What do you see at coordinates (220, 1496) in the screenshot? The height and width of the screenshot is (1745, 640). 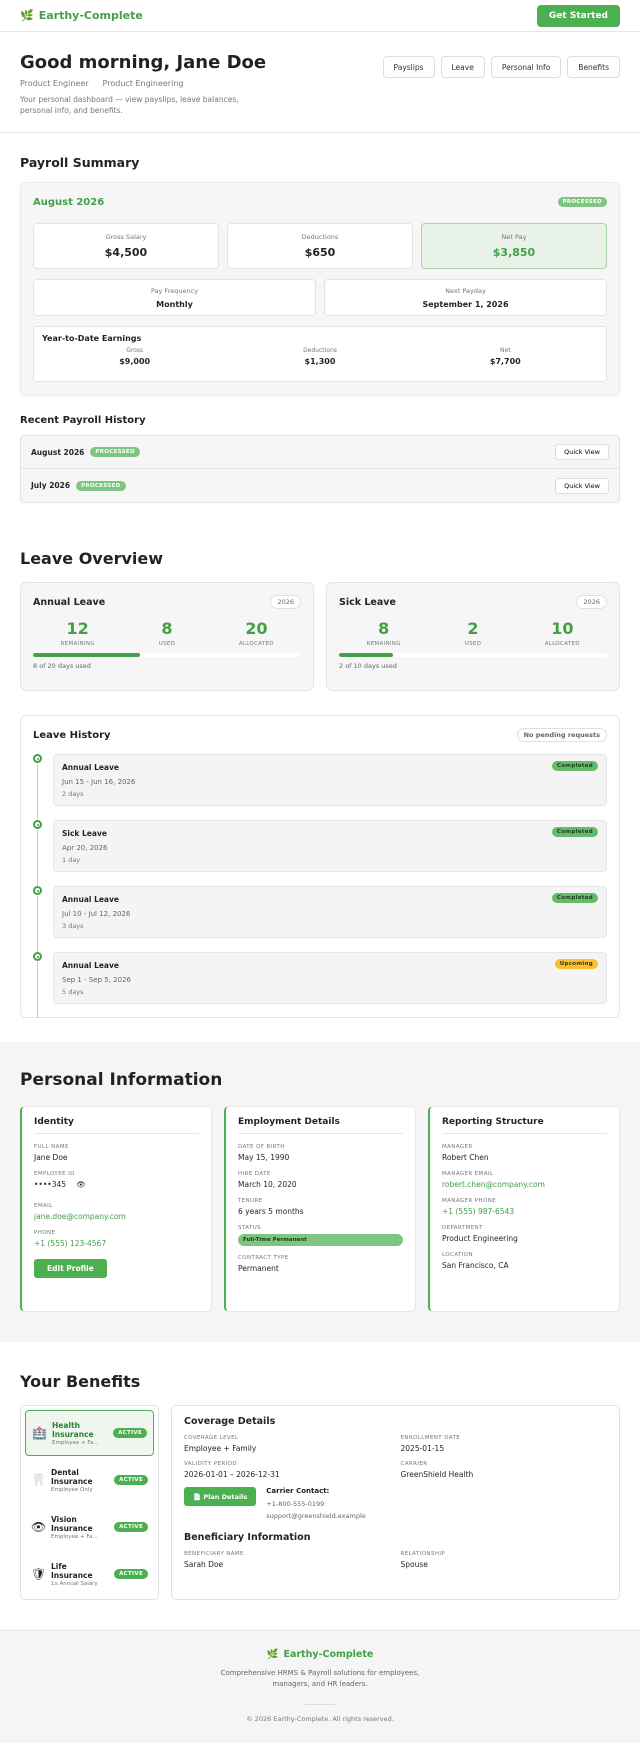 I see `plan-details-button: 📄 Plan Details` at bounding box center [220, 1496].